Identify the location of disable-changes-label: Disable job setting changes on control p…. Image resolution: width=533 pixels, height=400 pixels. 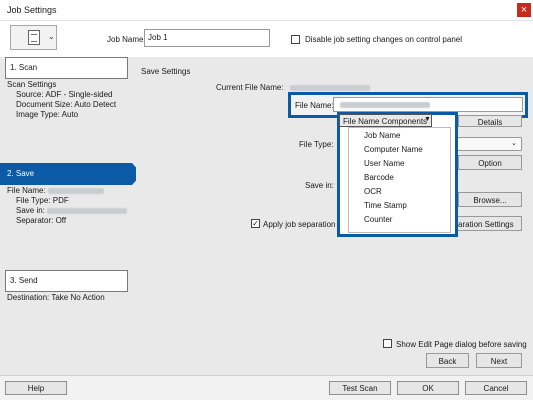
(383, 39).